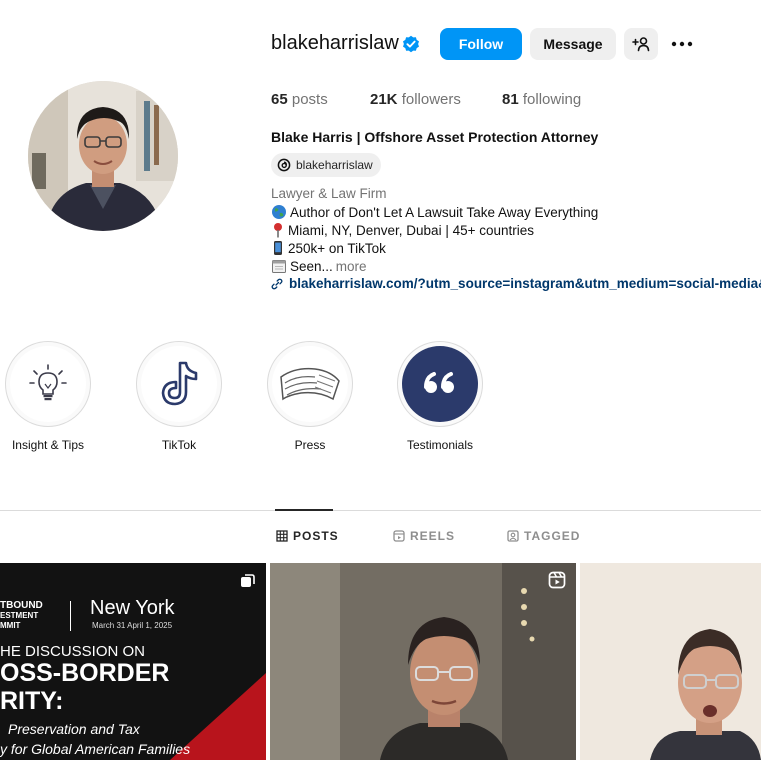 This screenshot has height=760, width=761. What do you see at coordinates (334, 165) in the screenshot?
I see `threads-handle: blakeharrislaw` at bounding box center [334, 165].